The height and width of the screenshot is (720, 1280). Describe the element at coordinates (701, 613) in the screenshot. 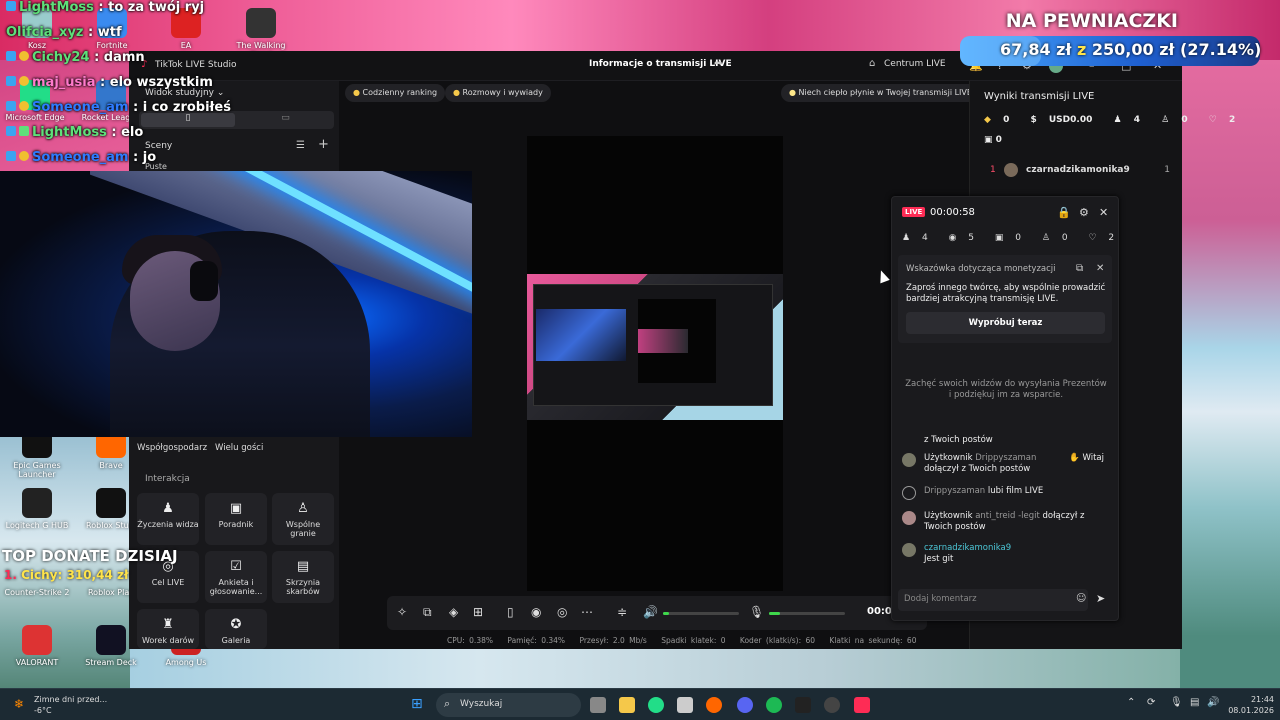

I see `volume-slider` at that location.